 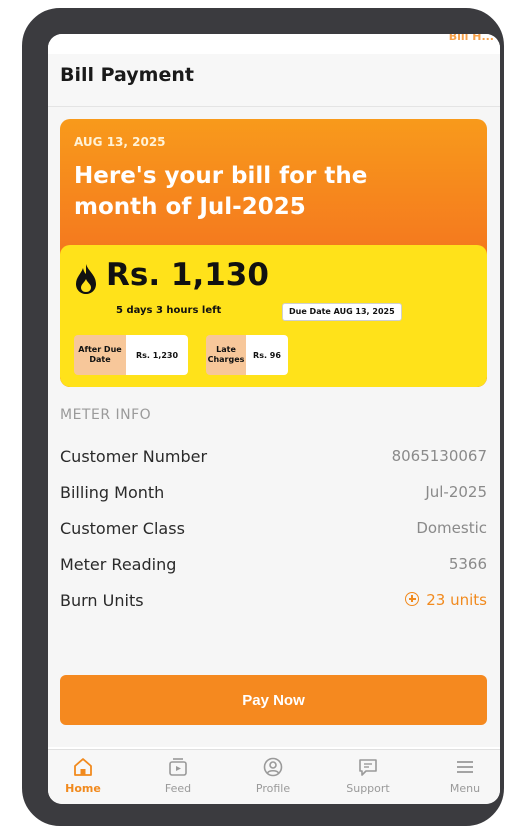 I want to click on time-left: 5 days 3 hours left, so click(x=169, y=310).